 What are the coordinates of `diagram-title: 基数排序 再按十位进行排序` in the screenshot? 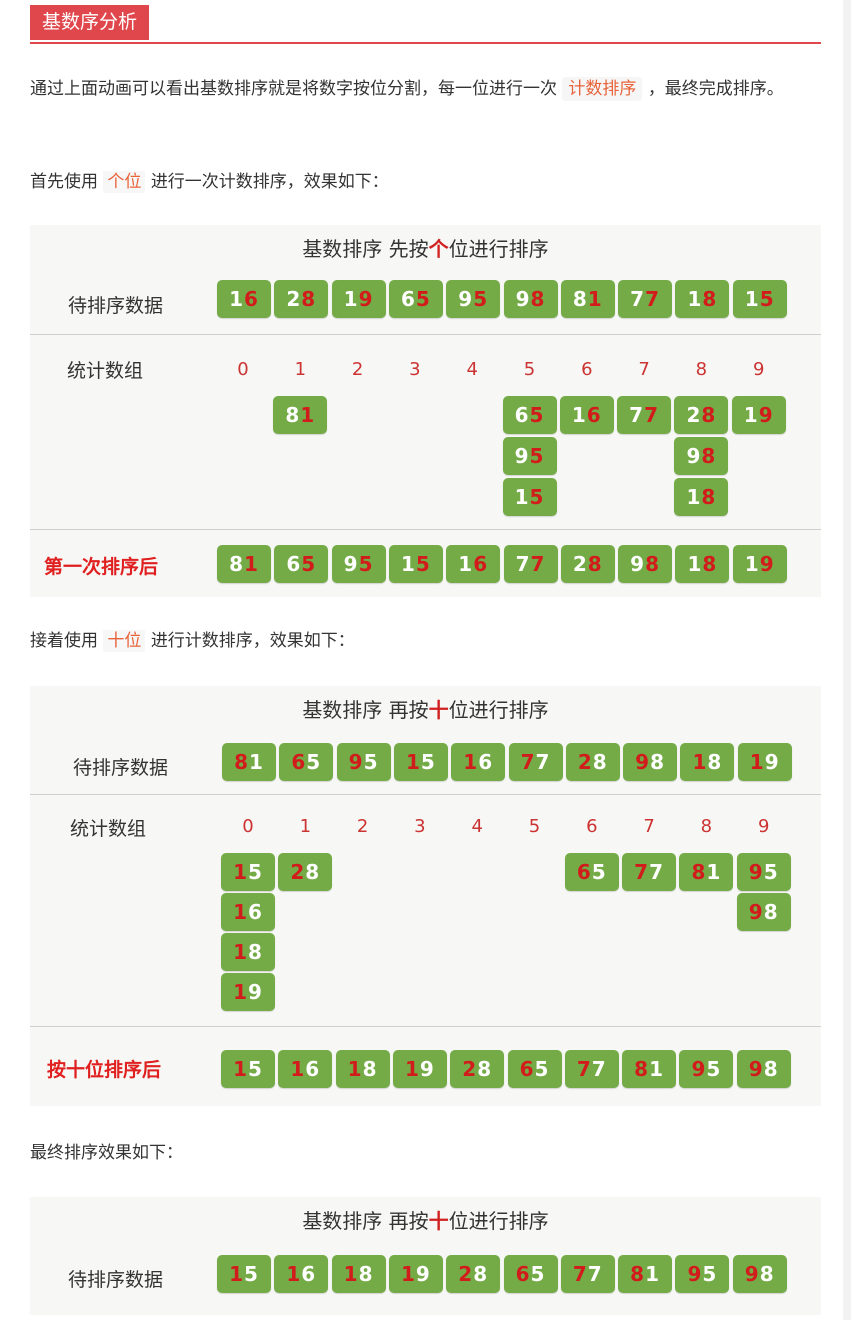 It's located at (425, 1219).